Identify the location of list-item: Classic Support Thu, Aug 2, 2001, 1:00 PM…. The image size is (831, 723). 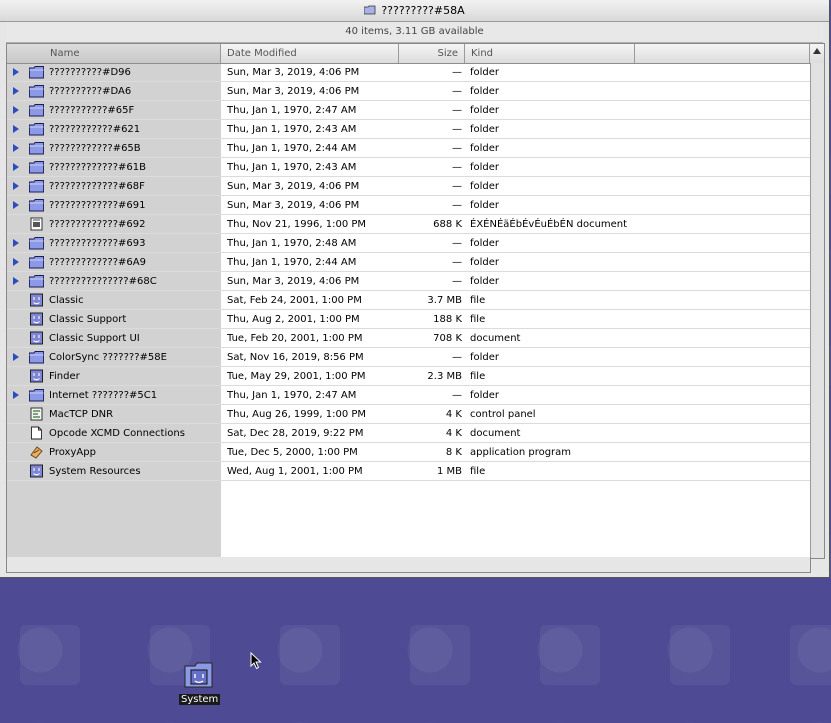
(408, 319).